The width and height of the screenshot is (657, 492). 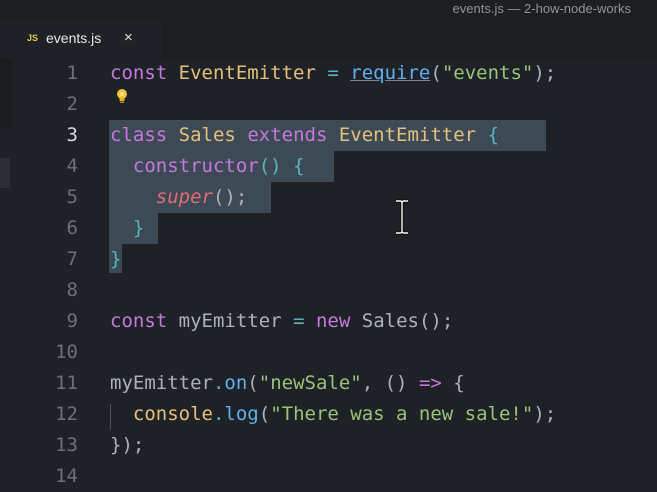 I want to click on token: require, so click(x=390, y=73).